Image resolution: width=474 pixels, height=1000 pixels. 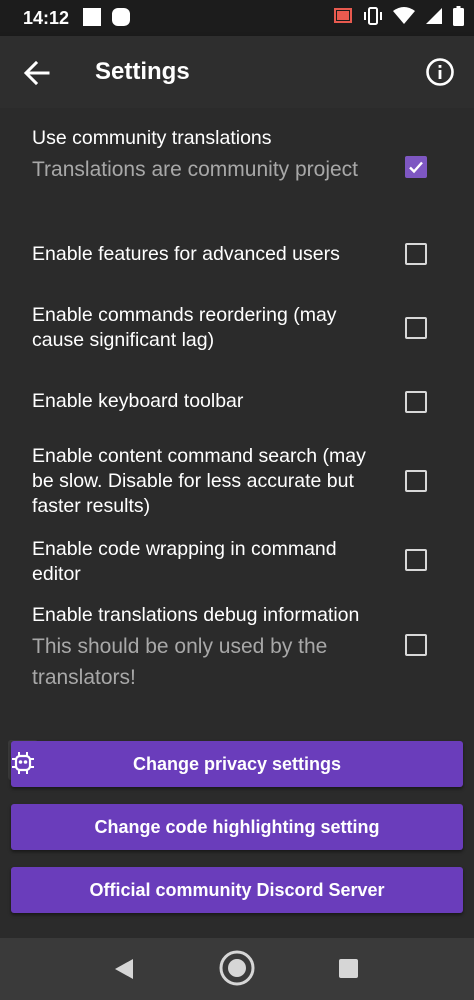 I want to click on community-translations-checkbox, so click(x=416, y=167).